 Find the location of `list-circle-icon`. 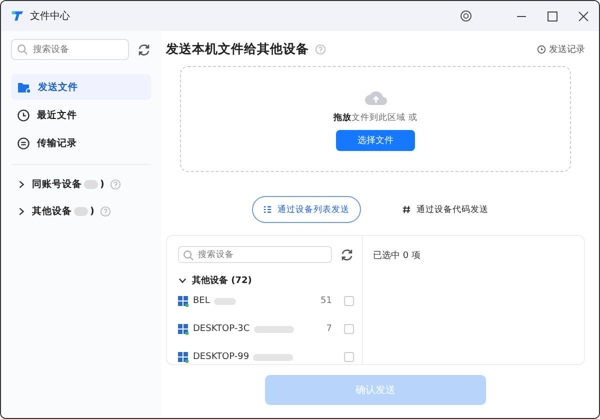

list-circle-icon is located at coordinates (23, 143).